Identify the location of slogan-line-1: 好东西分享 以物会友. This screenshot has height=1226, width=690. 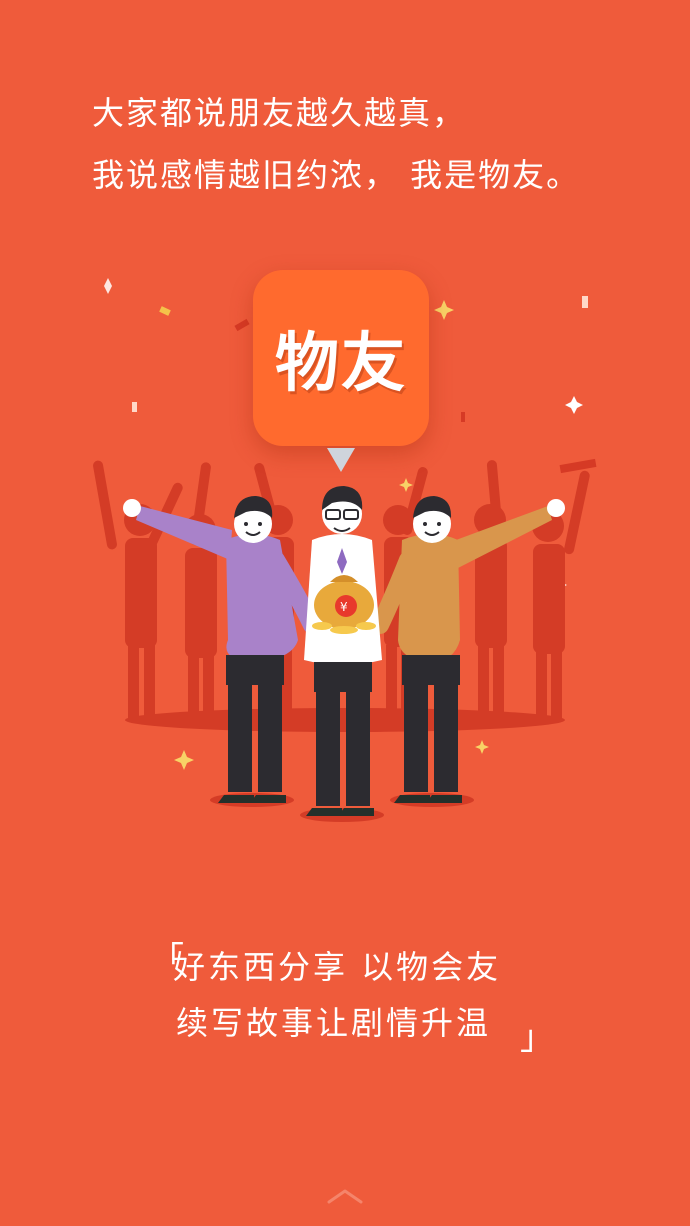
(328, 965).